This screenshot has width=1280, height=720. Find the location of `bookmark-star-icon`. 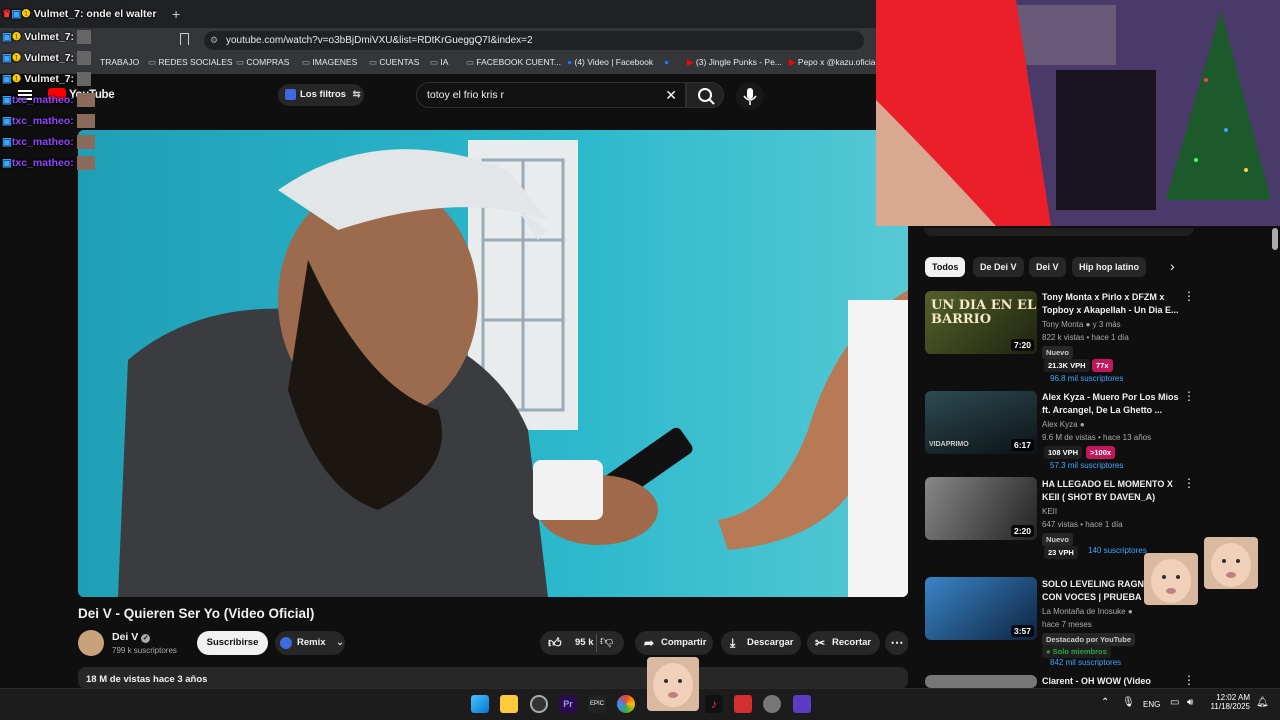

bookmark-star-icon is located at coordinates (184, 39).